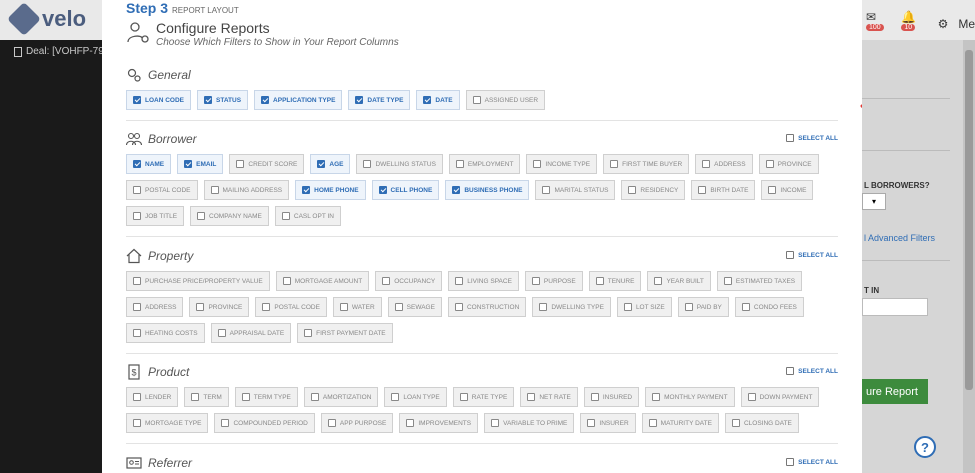  What do you see at coordinates (298, 100) in the screenshot?
I see `filter-chip-application-type: APPLICATION TYPE` at bounding box center [298, 100].